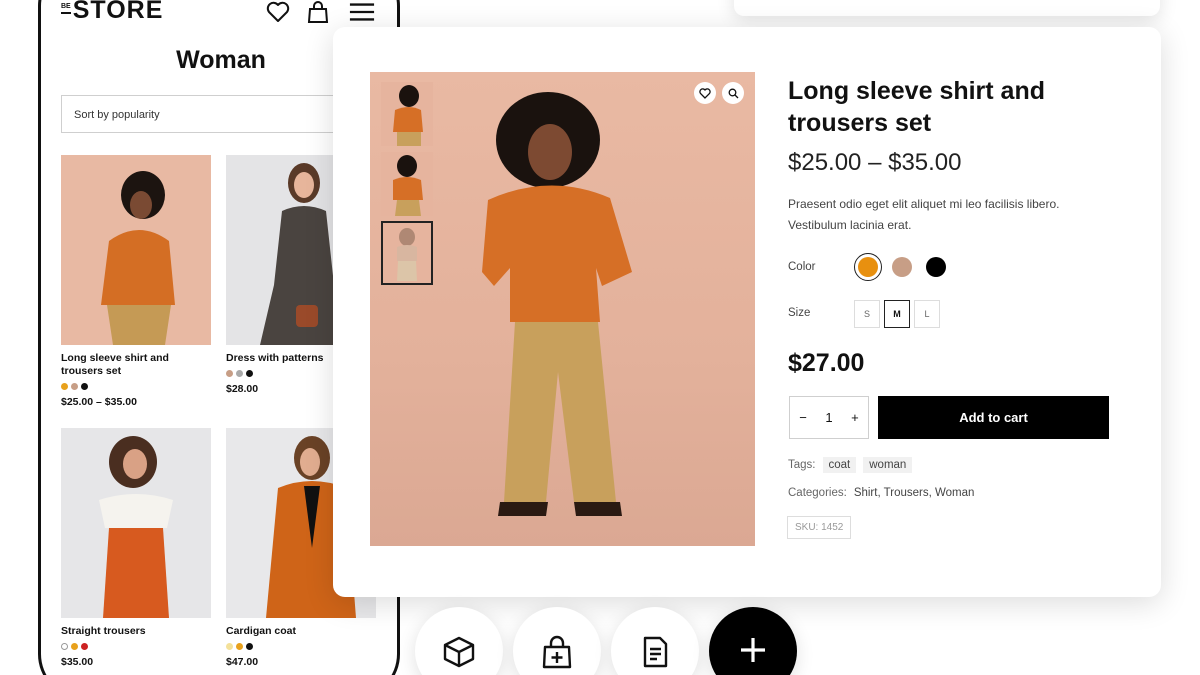  Describe the element at coordinates (459, 652) in the screenshot. I see `box-icon` at that location.